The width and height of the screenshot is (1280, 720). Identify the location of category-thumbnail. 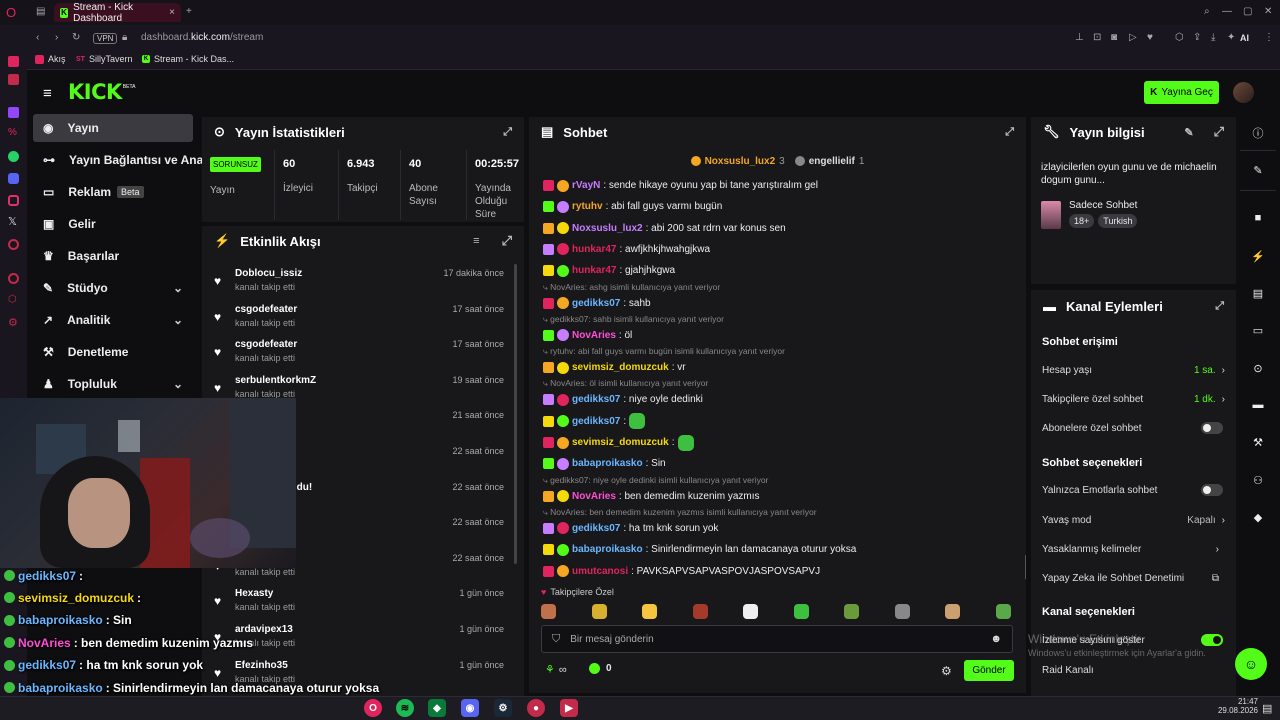
(1051, 215).